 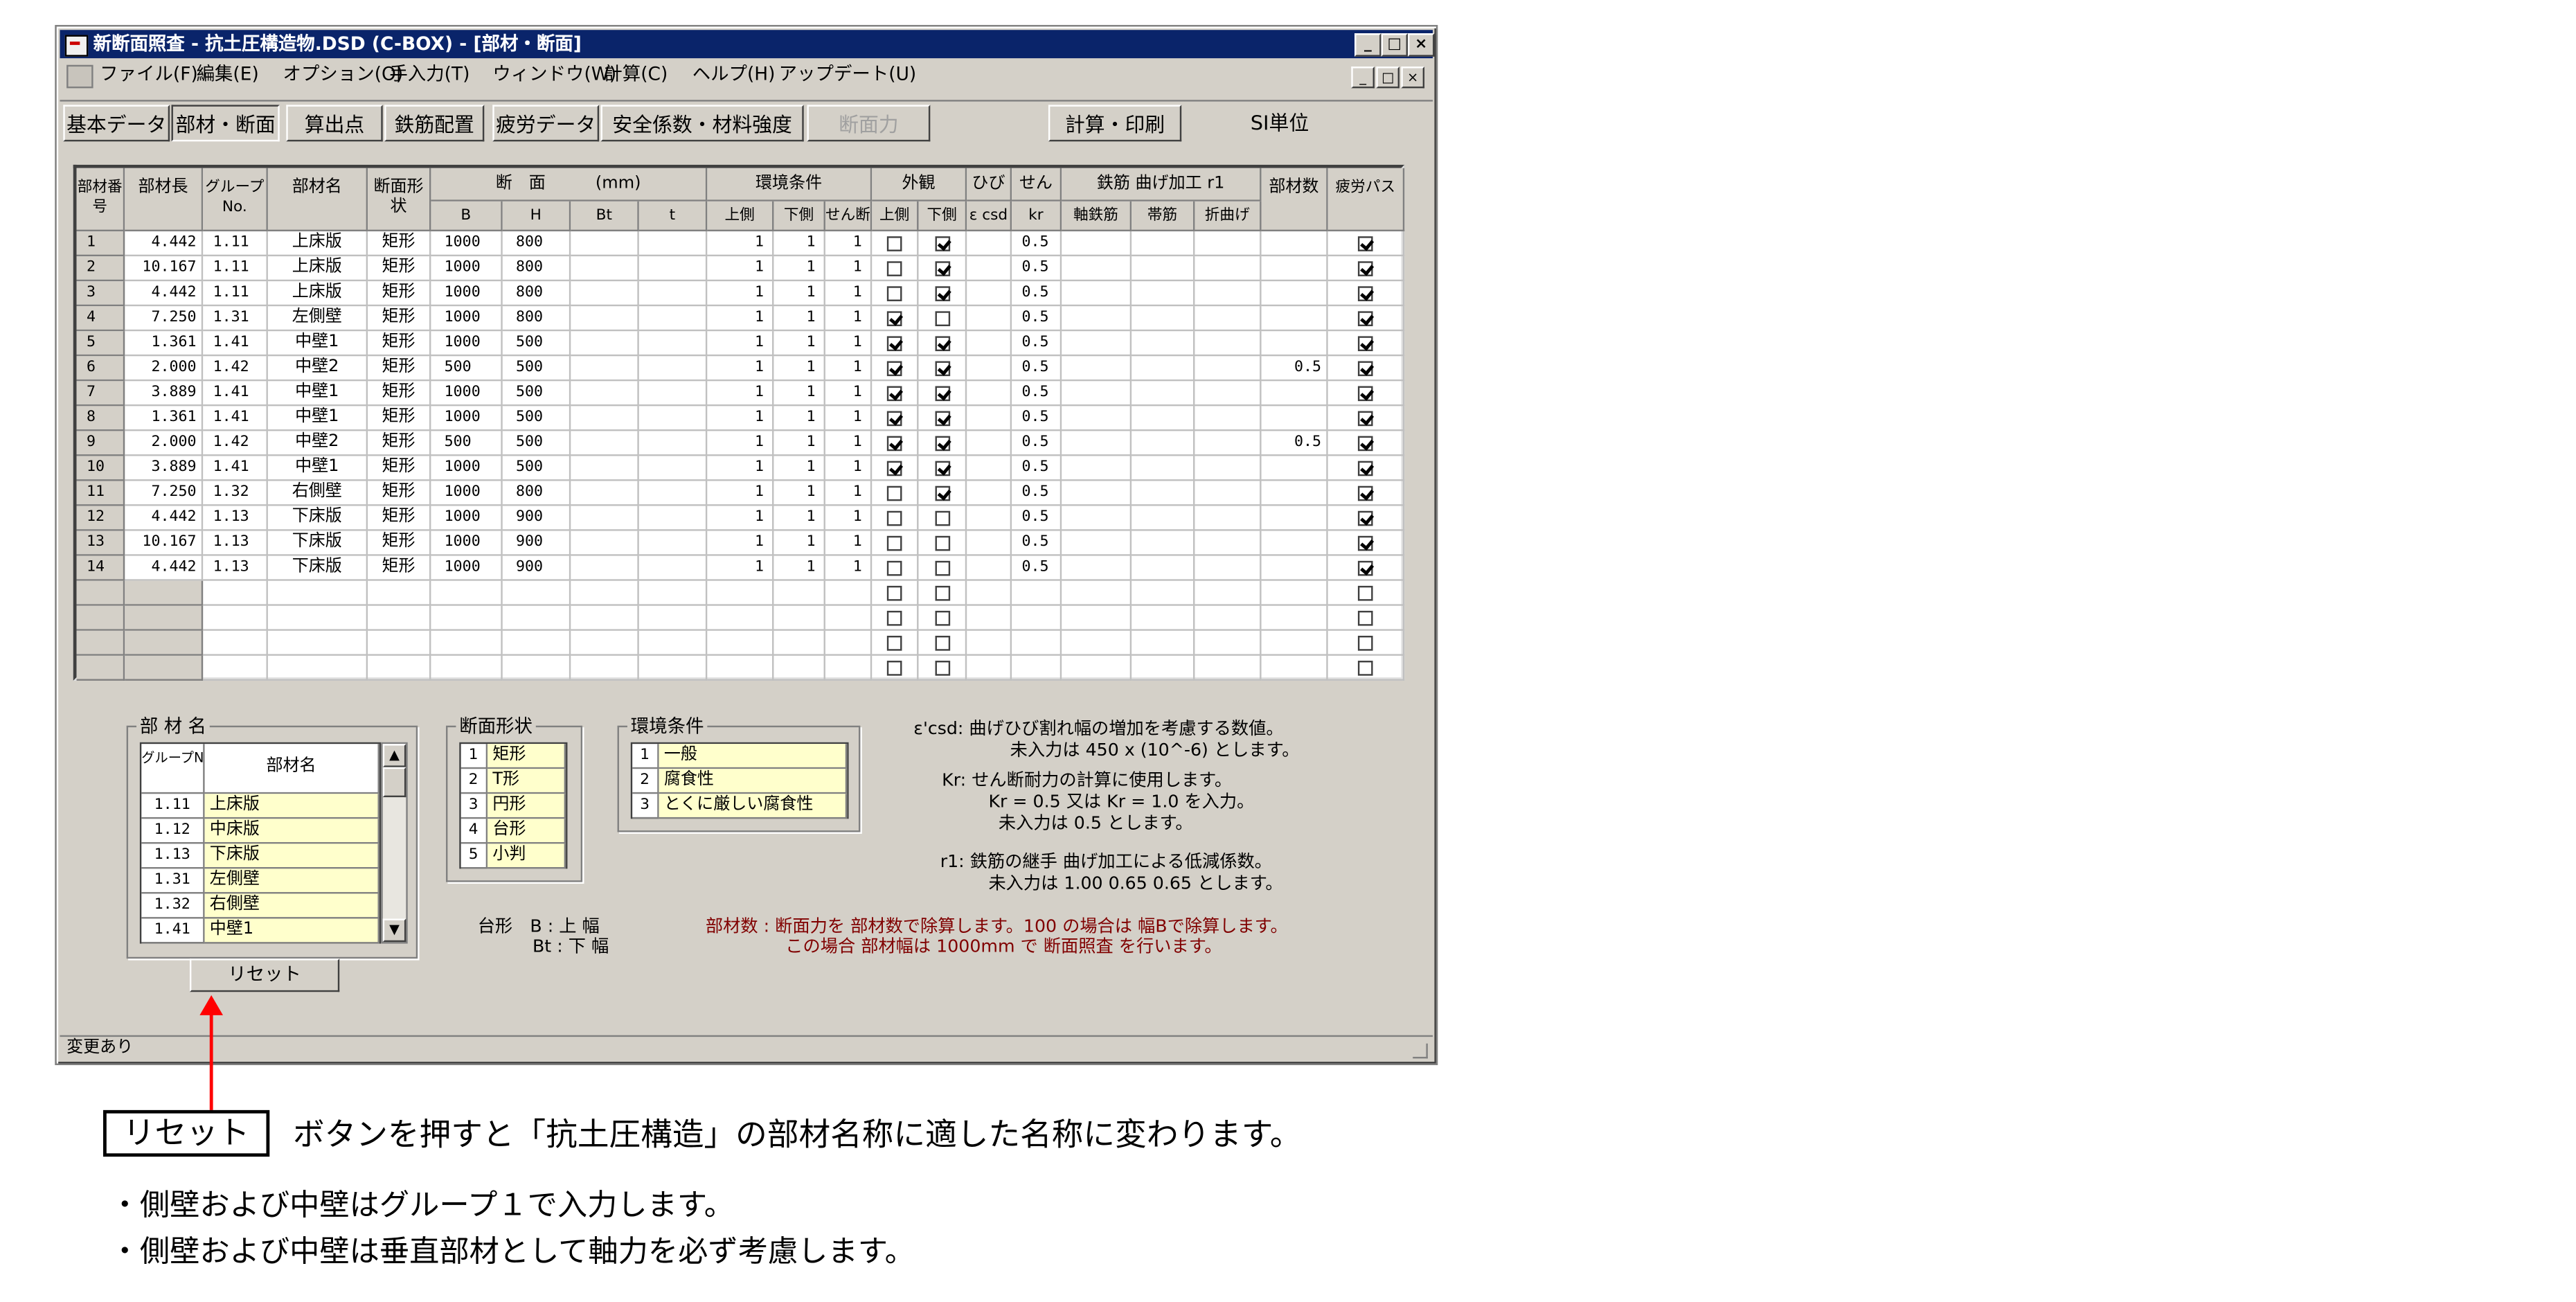 I want to click on table-cell: 矩形, so click(x=400, y=294).